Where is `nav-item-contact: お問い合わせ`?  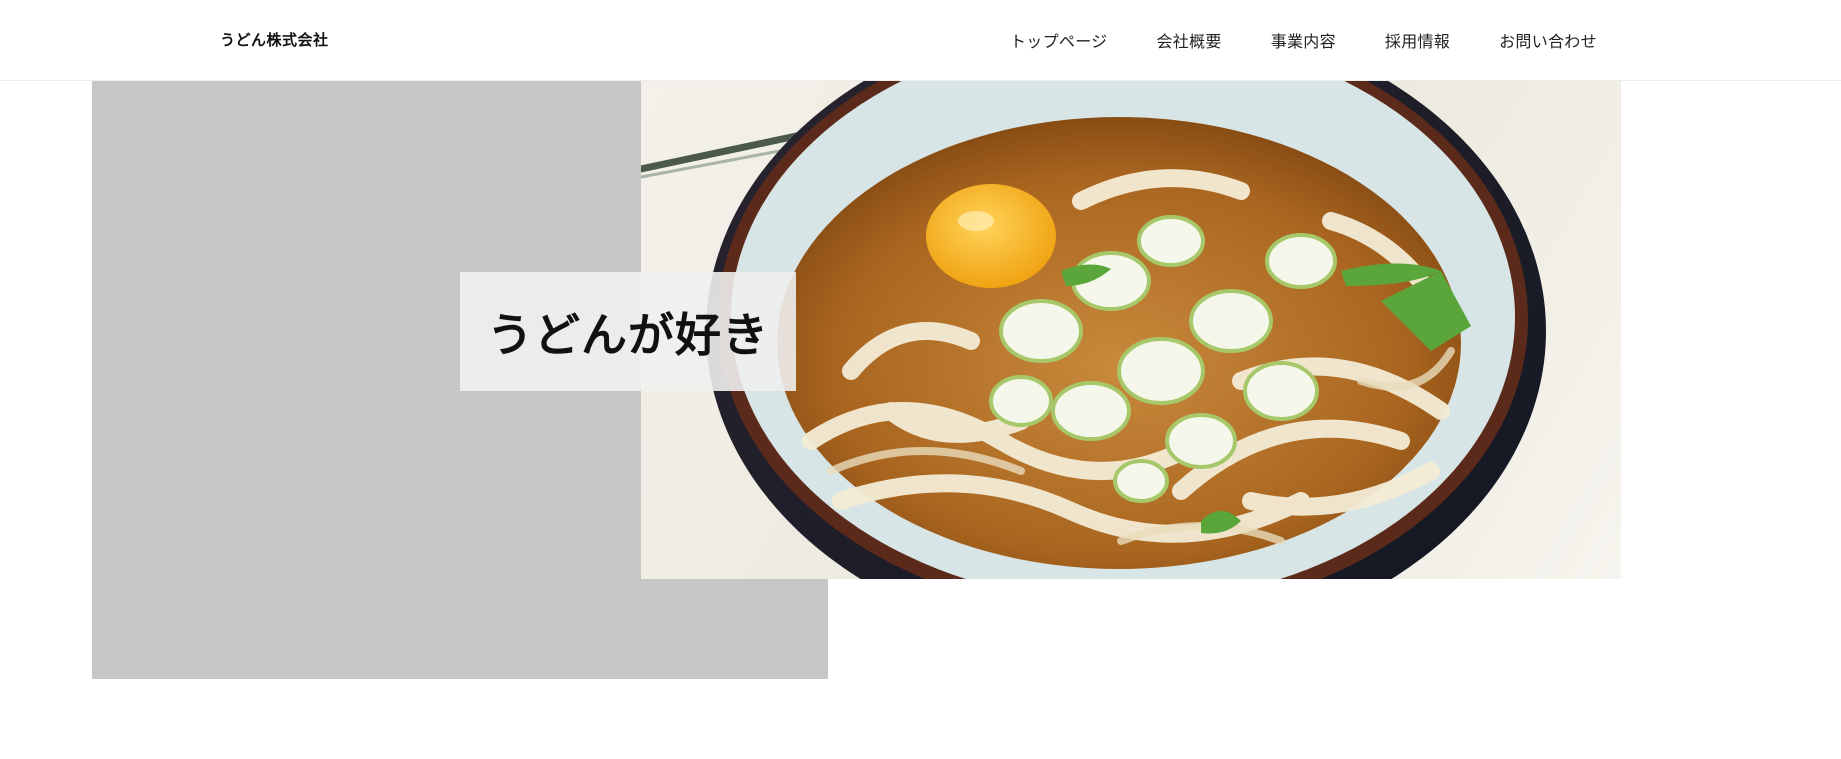 nav-item-contact: お問い合わせ is located at coordinates (1548, 40).